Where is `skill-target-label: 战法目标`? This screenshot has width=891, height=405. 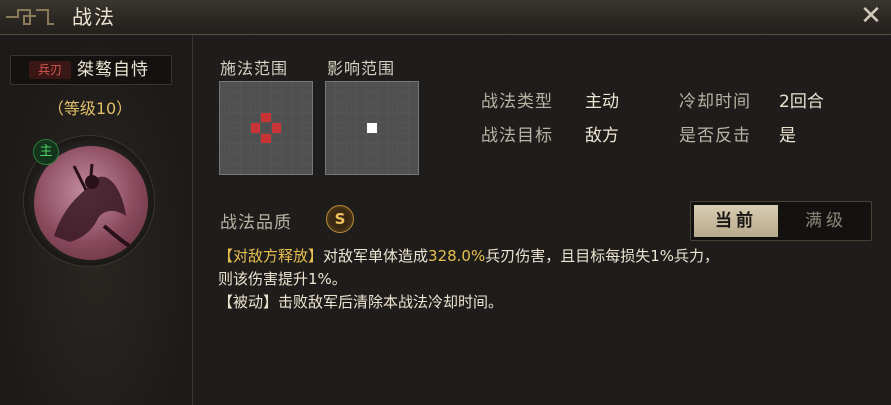 skill-target-label: 战法目标 is located at coordinates (517, 136).